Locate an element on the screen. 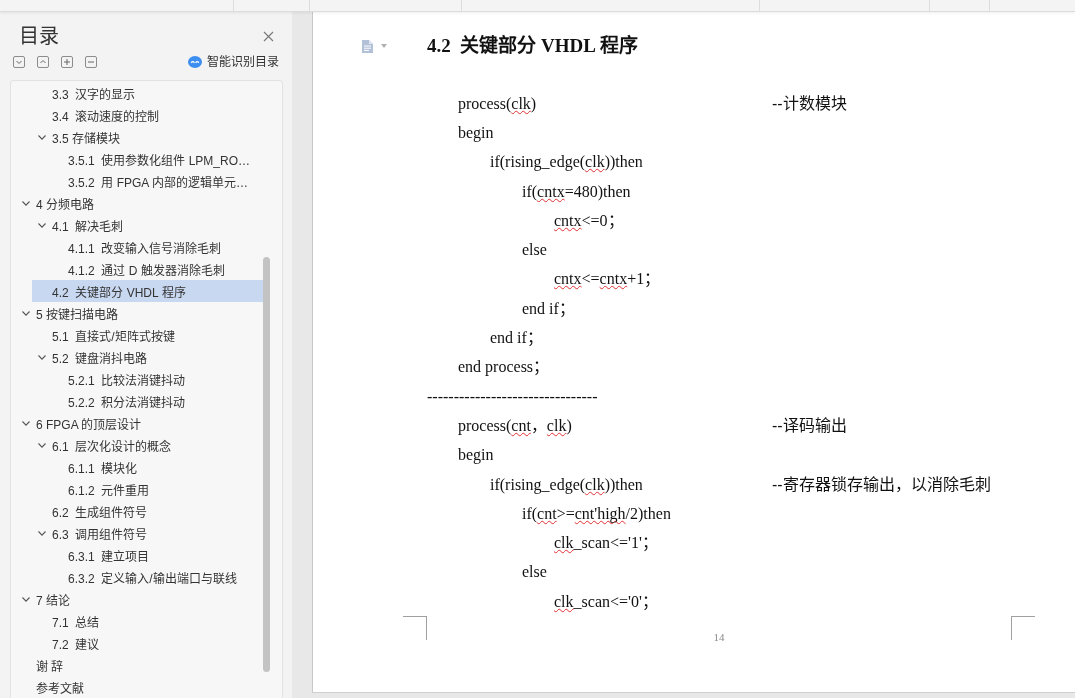  sidebar-title: 目录 is located at coordinates (39, 36).